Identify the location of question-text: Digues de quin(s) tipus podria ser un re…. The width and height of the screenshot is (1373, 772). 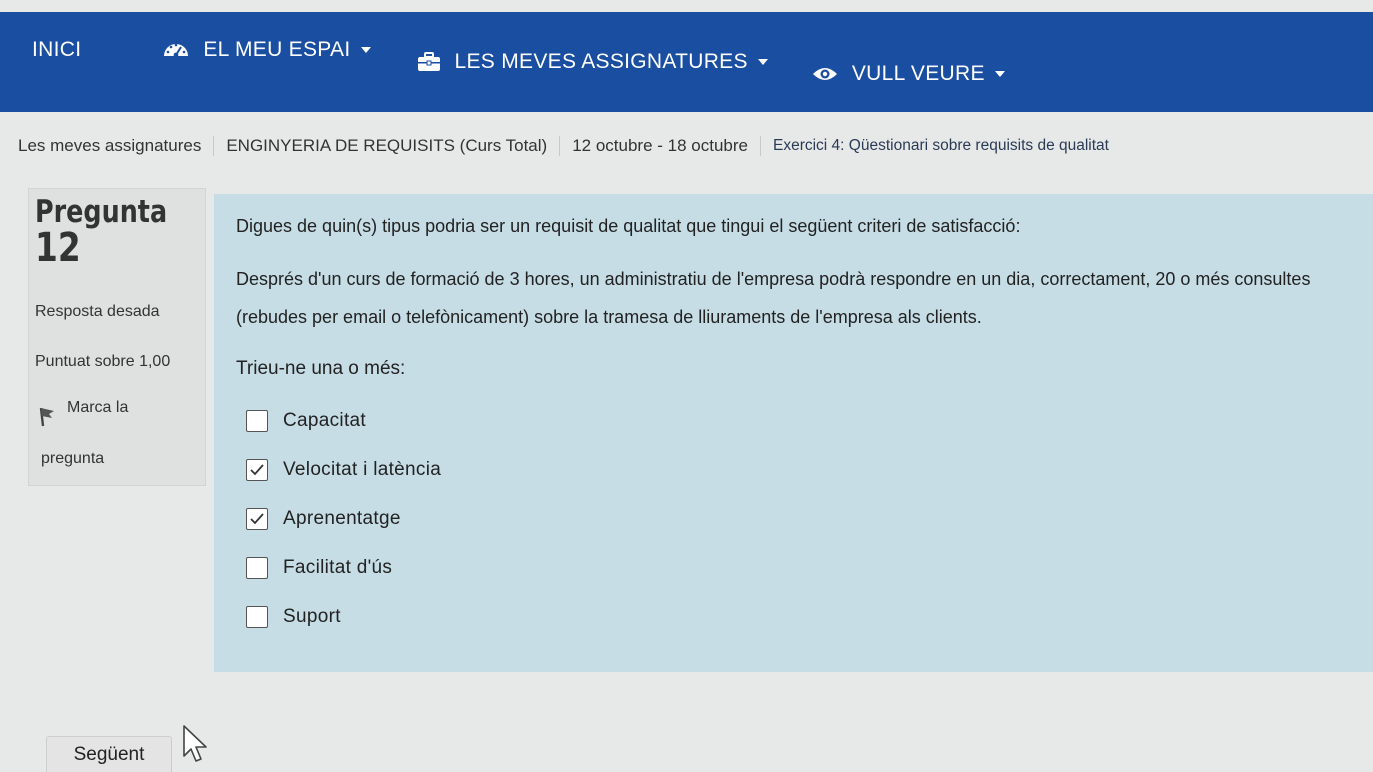
(628, 226).